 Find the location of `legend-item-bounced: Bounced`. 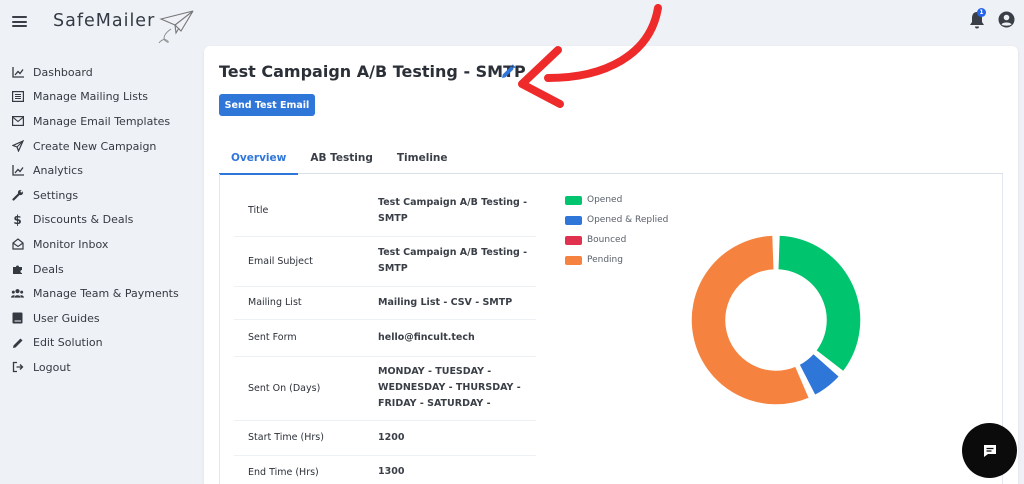

legend-item-bounced: Bounced is located at coordinates (616, 240).